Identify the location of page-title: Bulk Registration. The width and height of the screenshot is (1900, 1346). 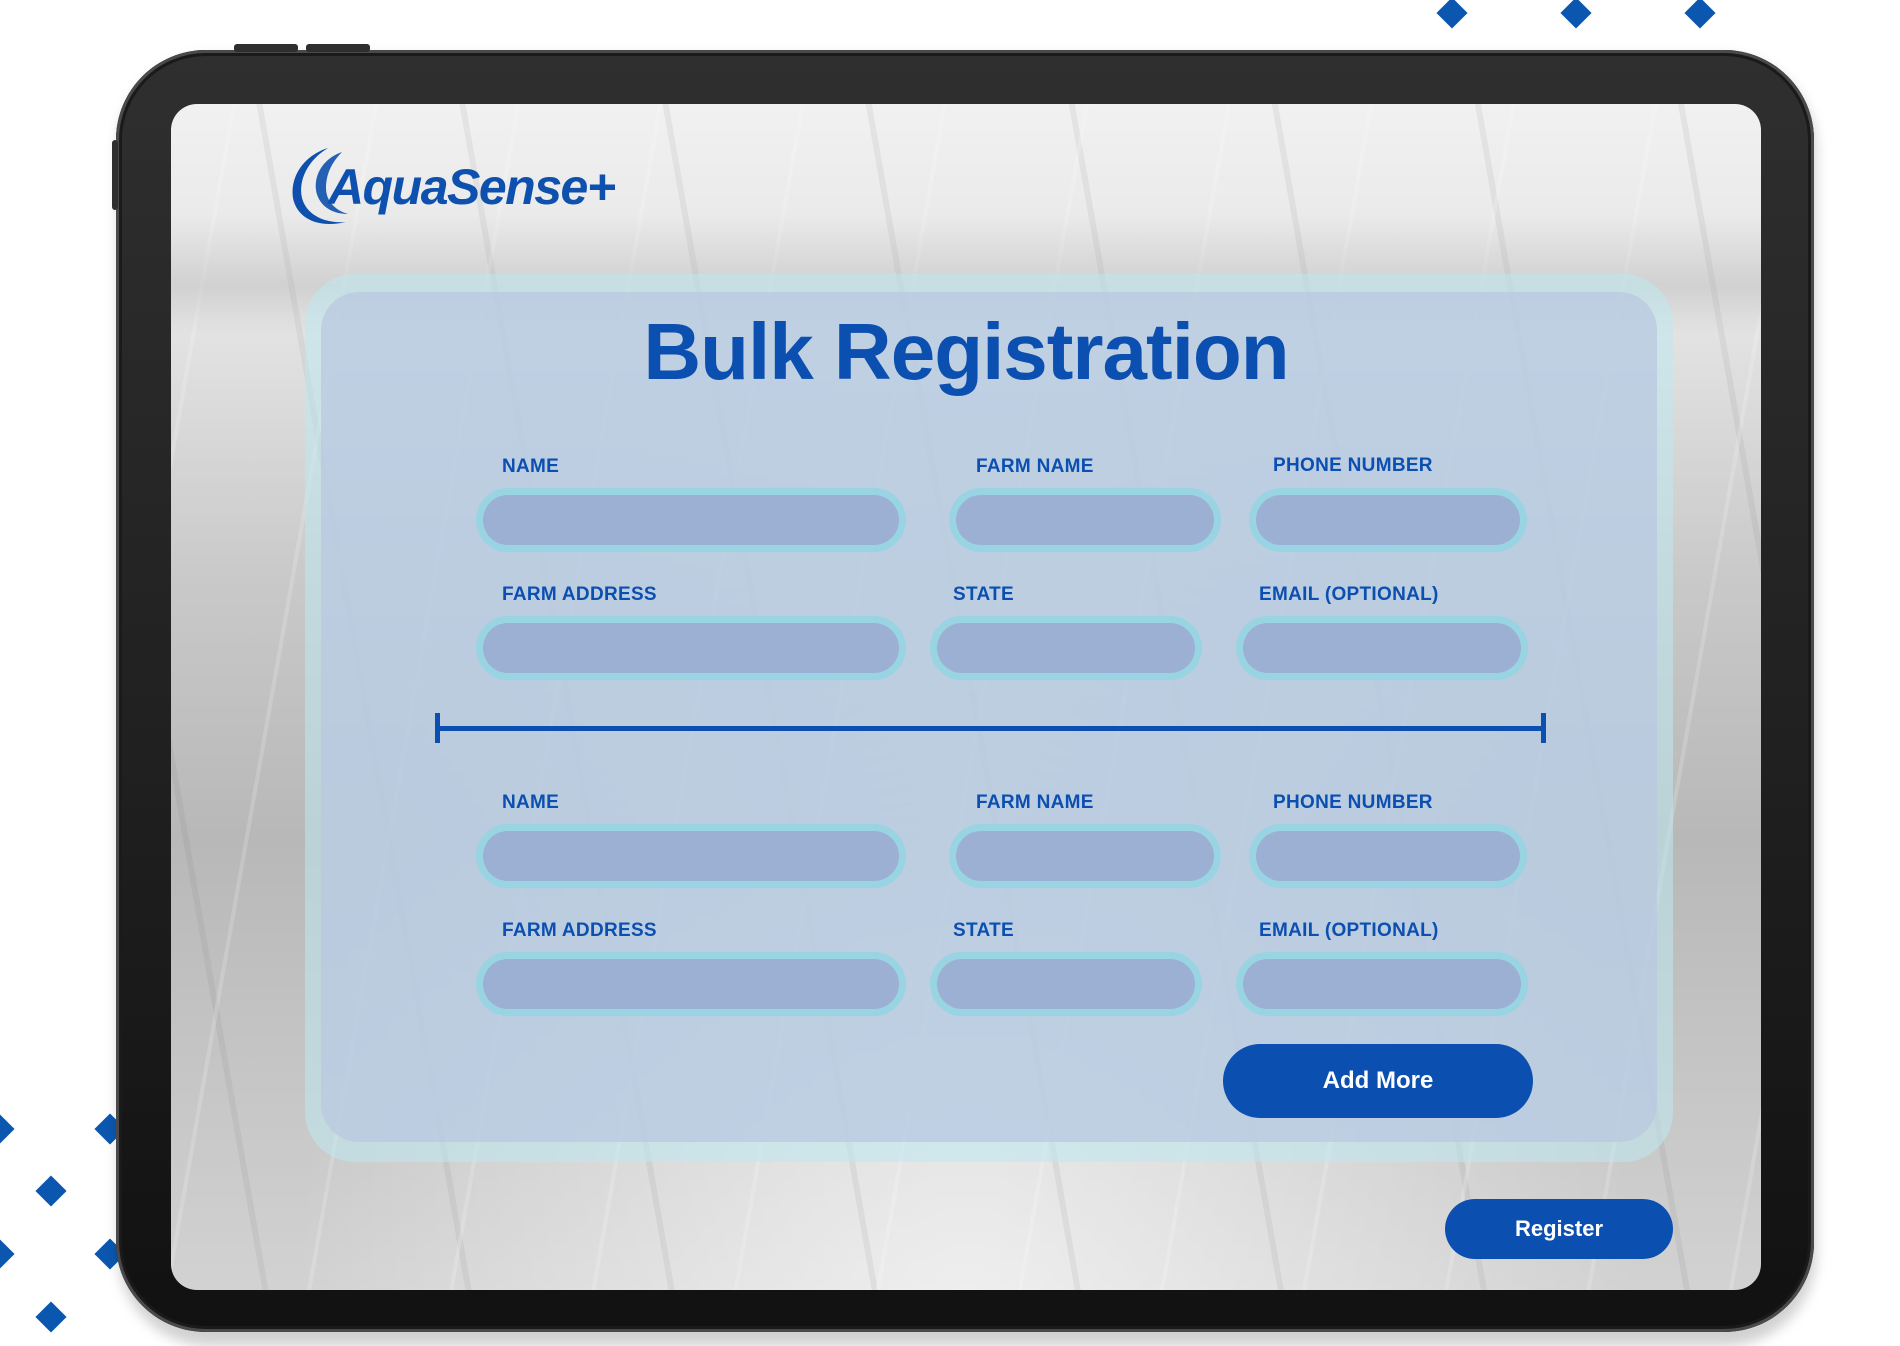
(966, 351).